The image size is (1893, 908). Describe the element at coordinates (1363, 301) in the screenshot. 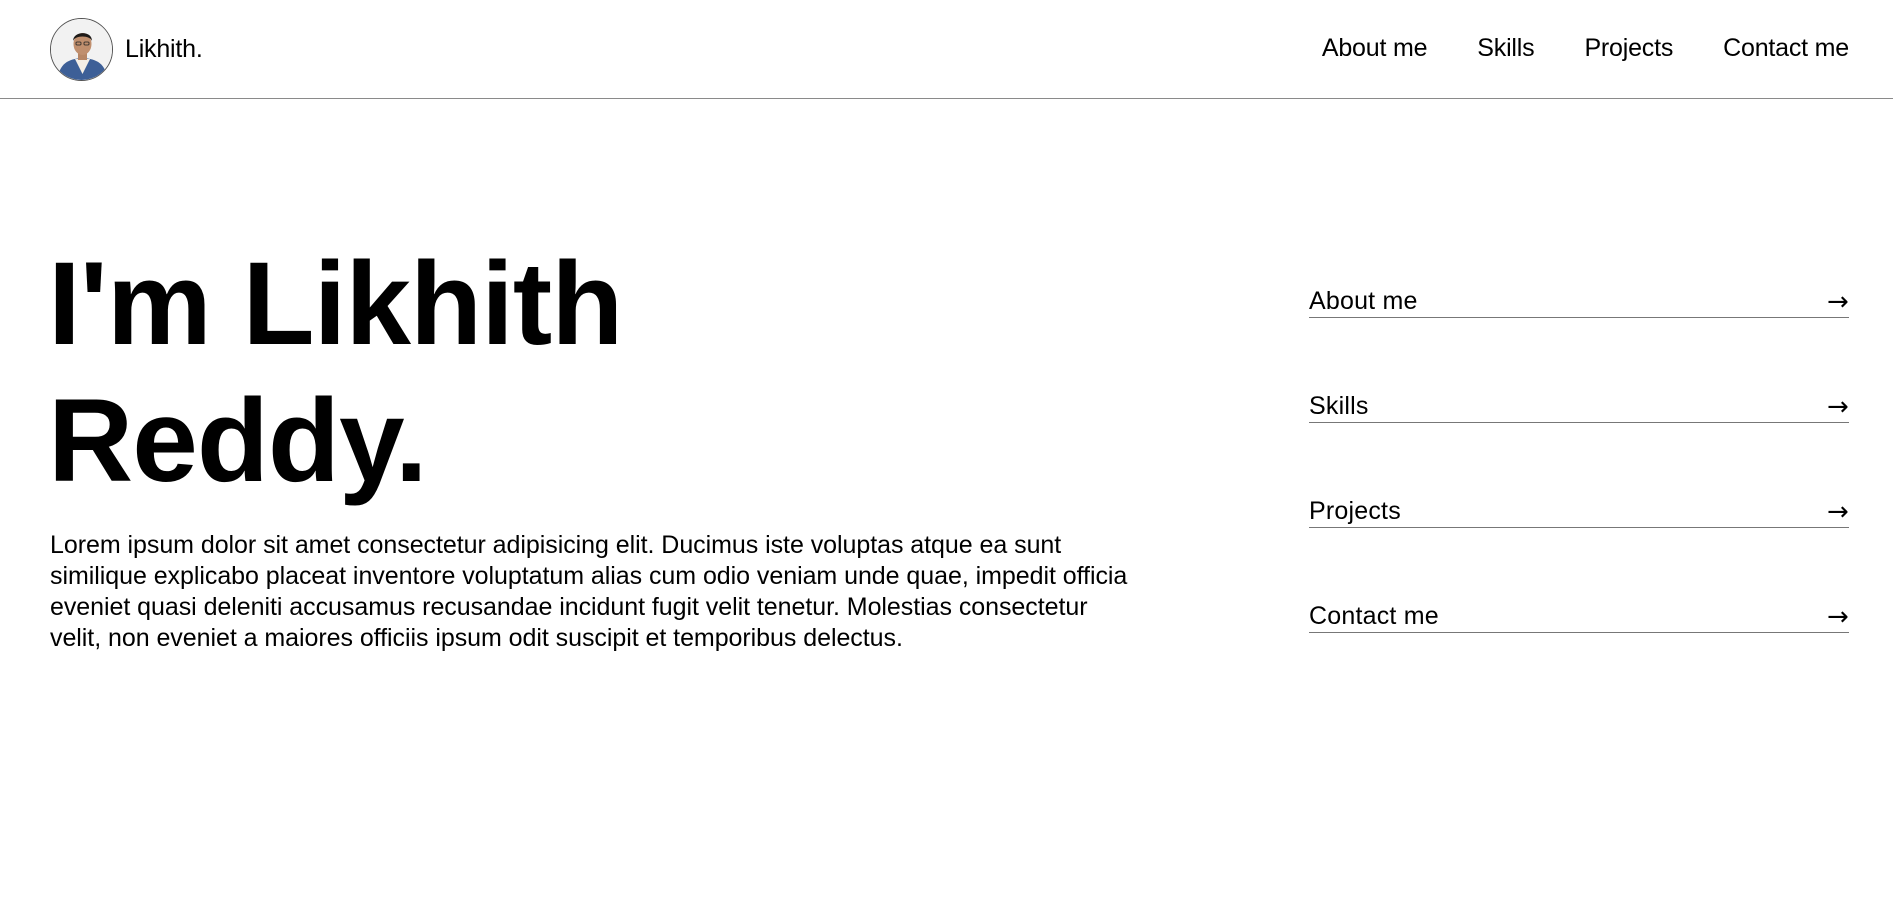

I see `sidenav-item-label: About me` at that location.